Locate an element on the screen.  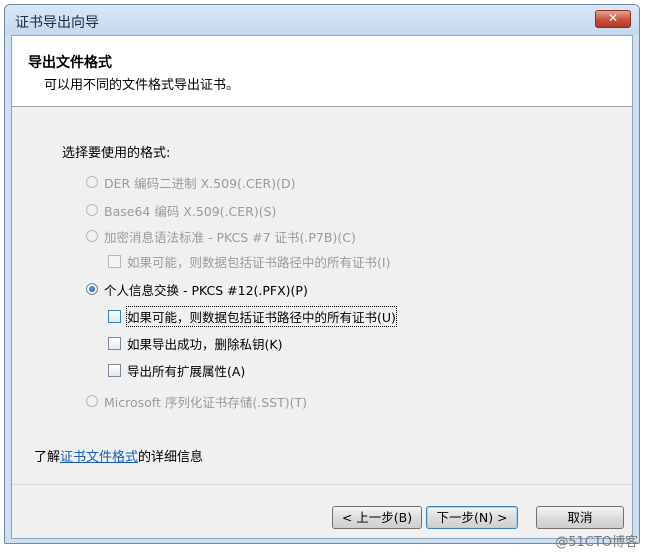
checkbox-delete-private-key-option: 如果导出成功，删除私钥(K) is located at coordinates (195, 343).